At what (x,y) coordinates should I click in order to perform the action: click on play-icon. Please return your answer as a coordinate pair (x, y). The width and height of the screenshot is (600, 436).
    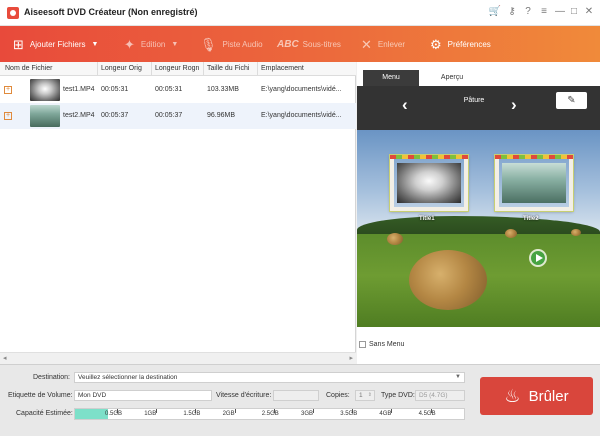
    Looking at the image, I should click on (538, 258).